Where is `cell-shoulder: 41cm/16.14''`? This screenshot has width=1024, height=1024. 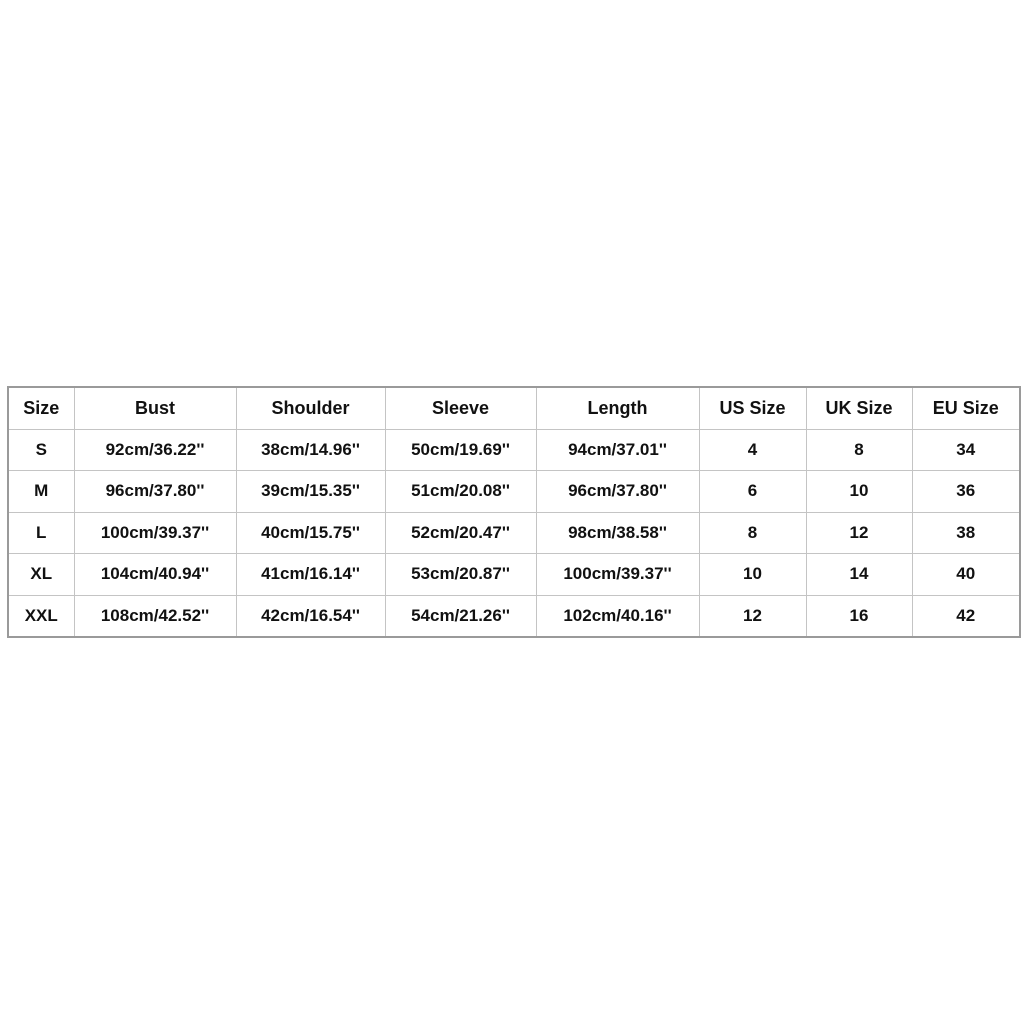
cell-shoulder: 41cm/16.14'' is located at coordinates (310, 574).